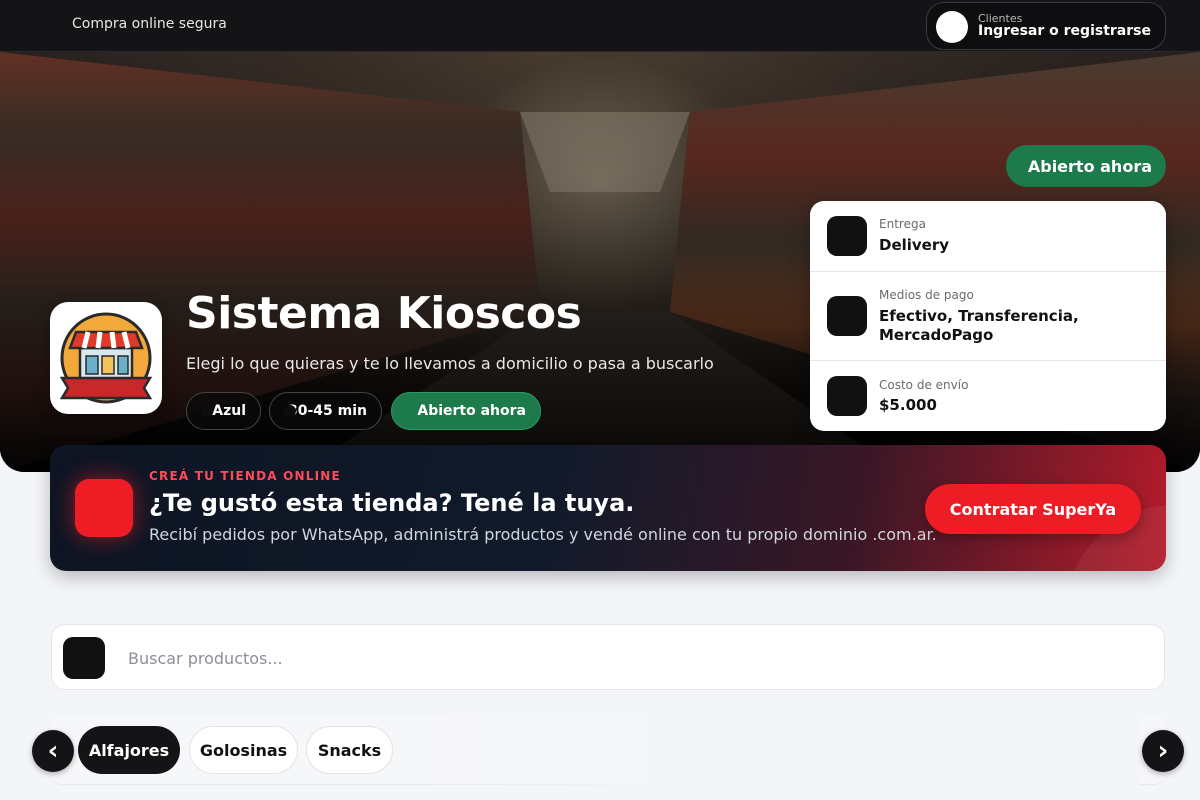  I want to click on secure-purchase-text: Compra online segura, so click(149, 24).